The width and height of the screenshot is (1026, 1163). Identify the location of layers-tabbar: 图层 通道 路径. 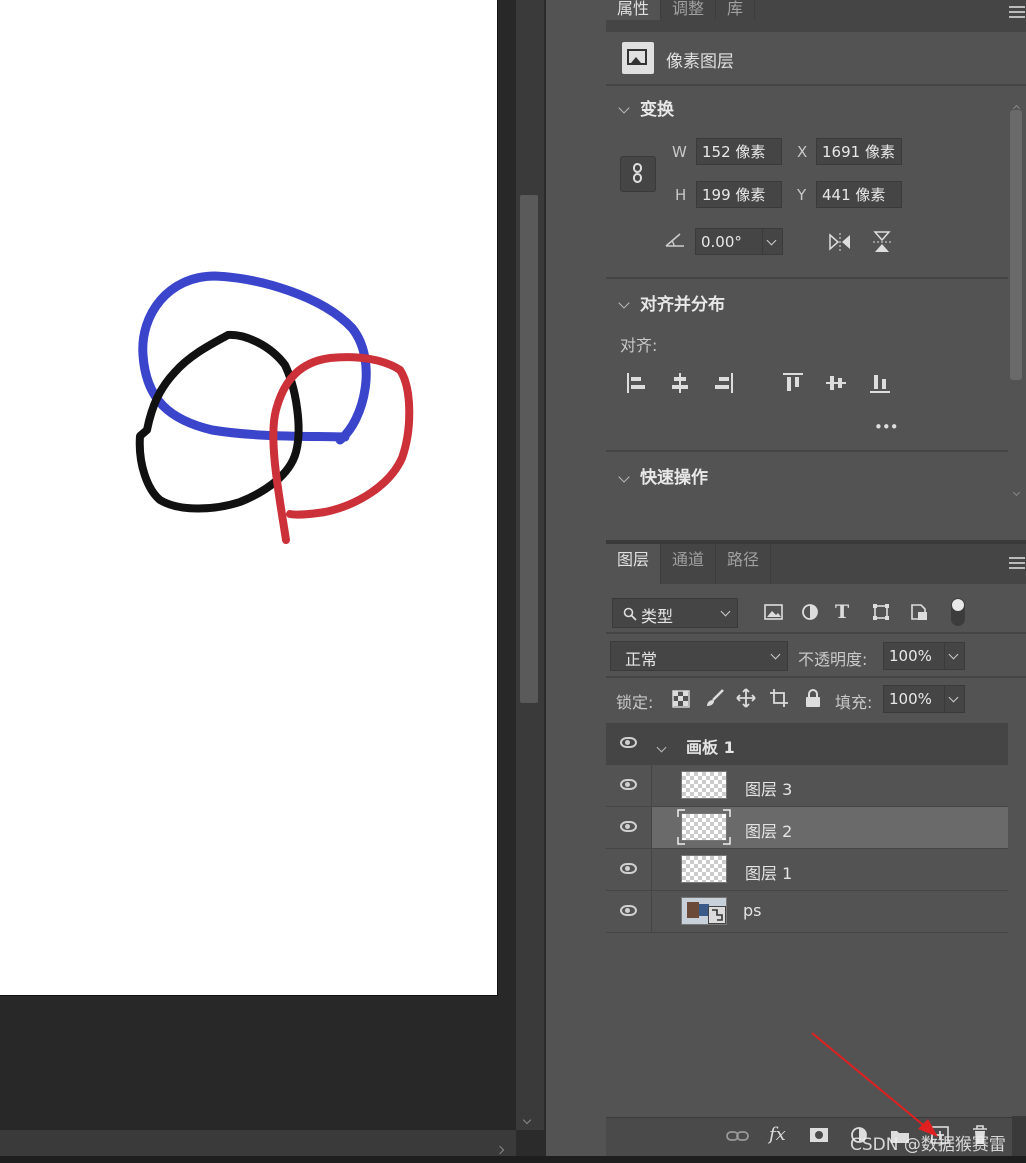
(816, 564).